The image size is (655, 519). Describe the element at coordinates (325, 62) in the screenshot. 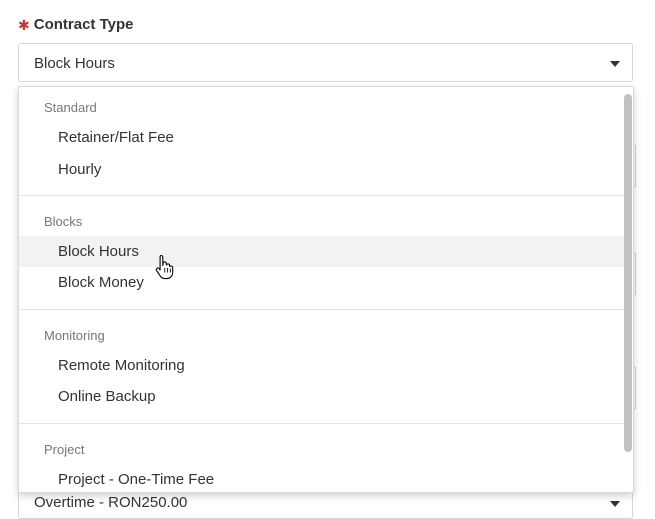

I see `contract-type-select: Block Hours` at that location.